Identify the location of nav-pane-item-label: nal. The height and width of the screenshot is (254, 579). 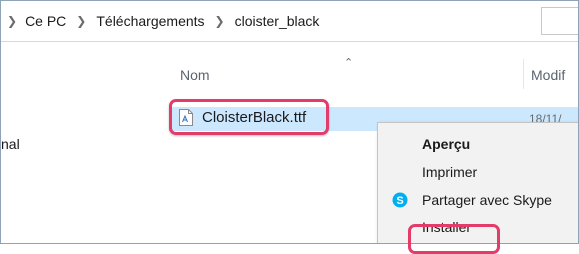
(10, 144).